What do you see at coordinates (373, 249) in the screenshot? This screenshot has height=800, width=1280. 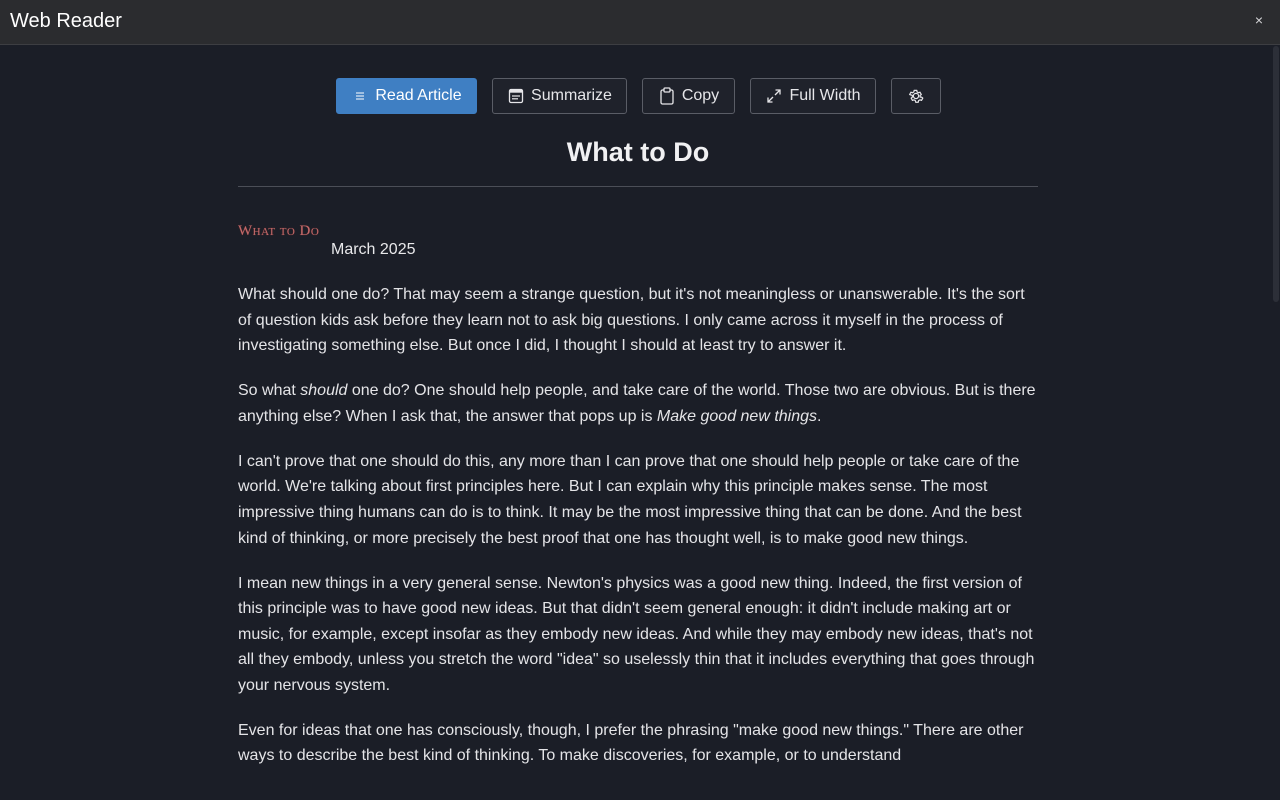 I see `article-date: March 2025` at bounding box center [373, 249].